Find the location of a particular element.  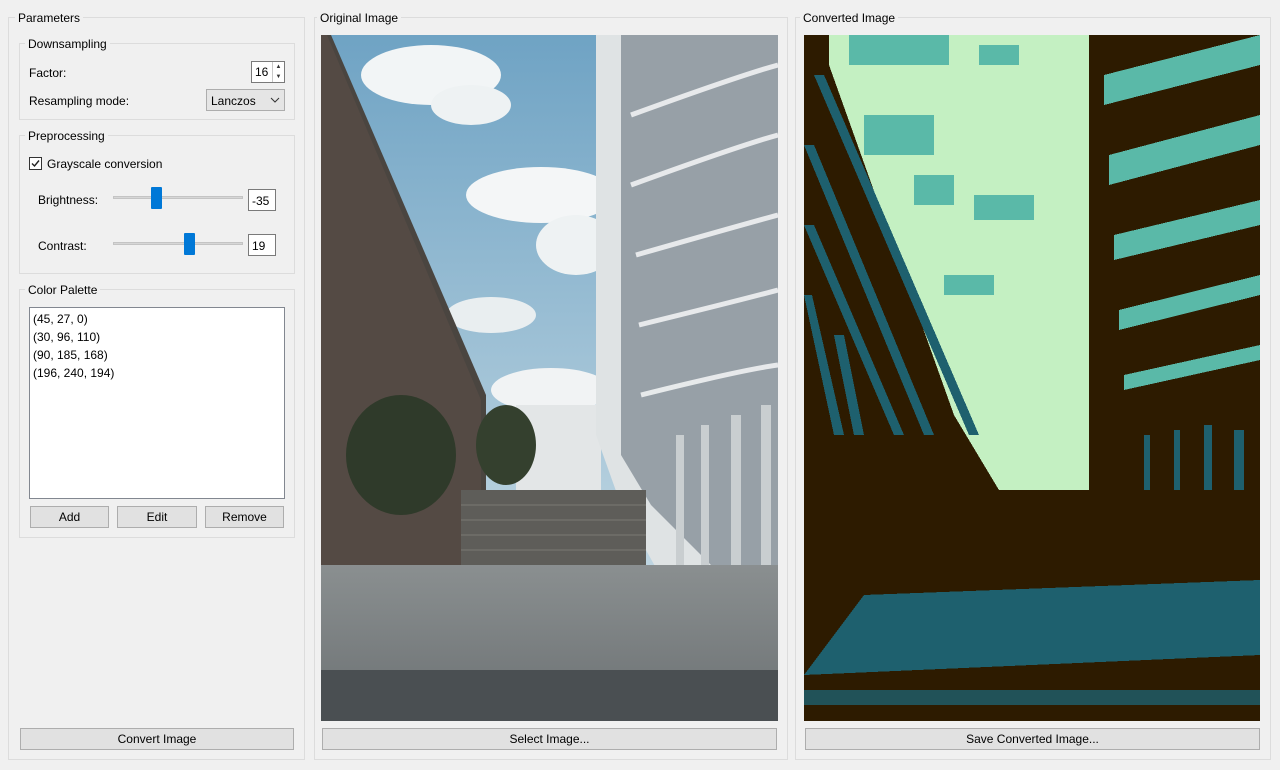

contrast-slider is located at coordinates (178, 244).